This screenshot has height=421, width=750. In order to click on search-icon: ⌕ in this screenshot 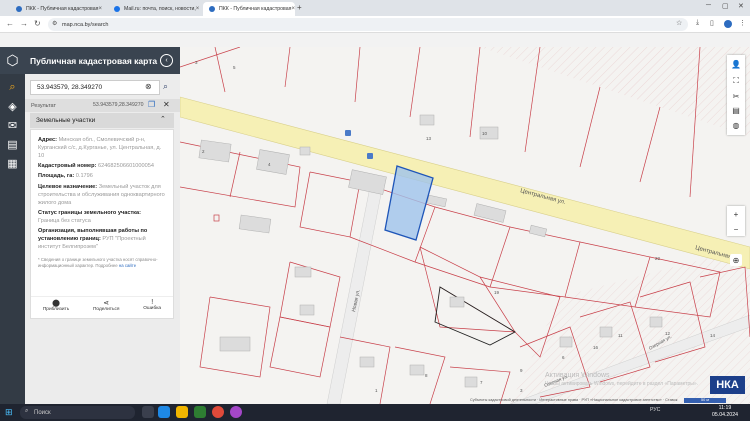, I will do `click(12, 87)`.